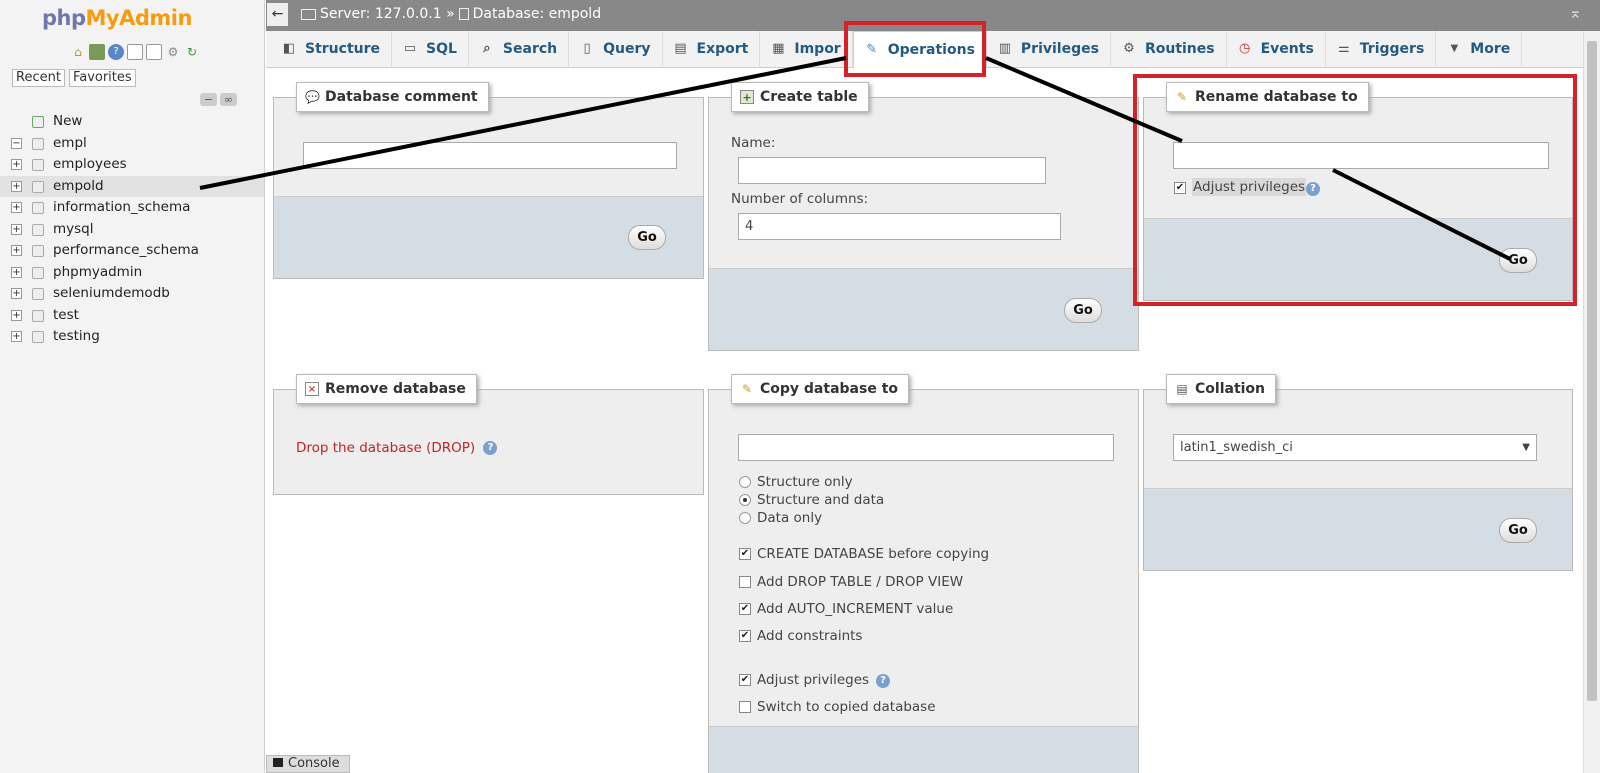  I want to click on copy-database-input, so click(926, 447).